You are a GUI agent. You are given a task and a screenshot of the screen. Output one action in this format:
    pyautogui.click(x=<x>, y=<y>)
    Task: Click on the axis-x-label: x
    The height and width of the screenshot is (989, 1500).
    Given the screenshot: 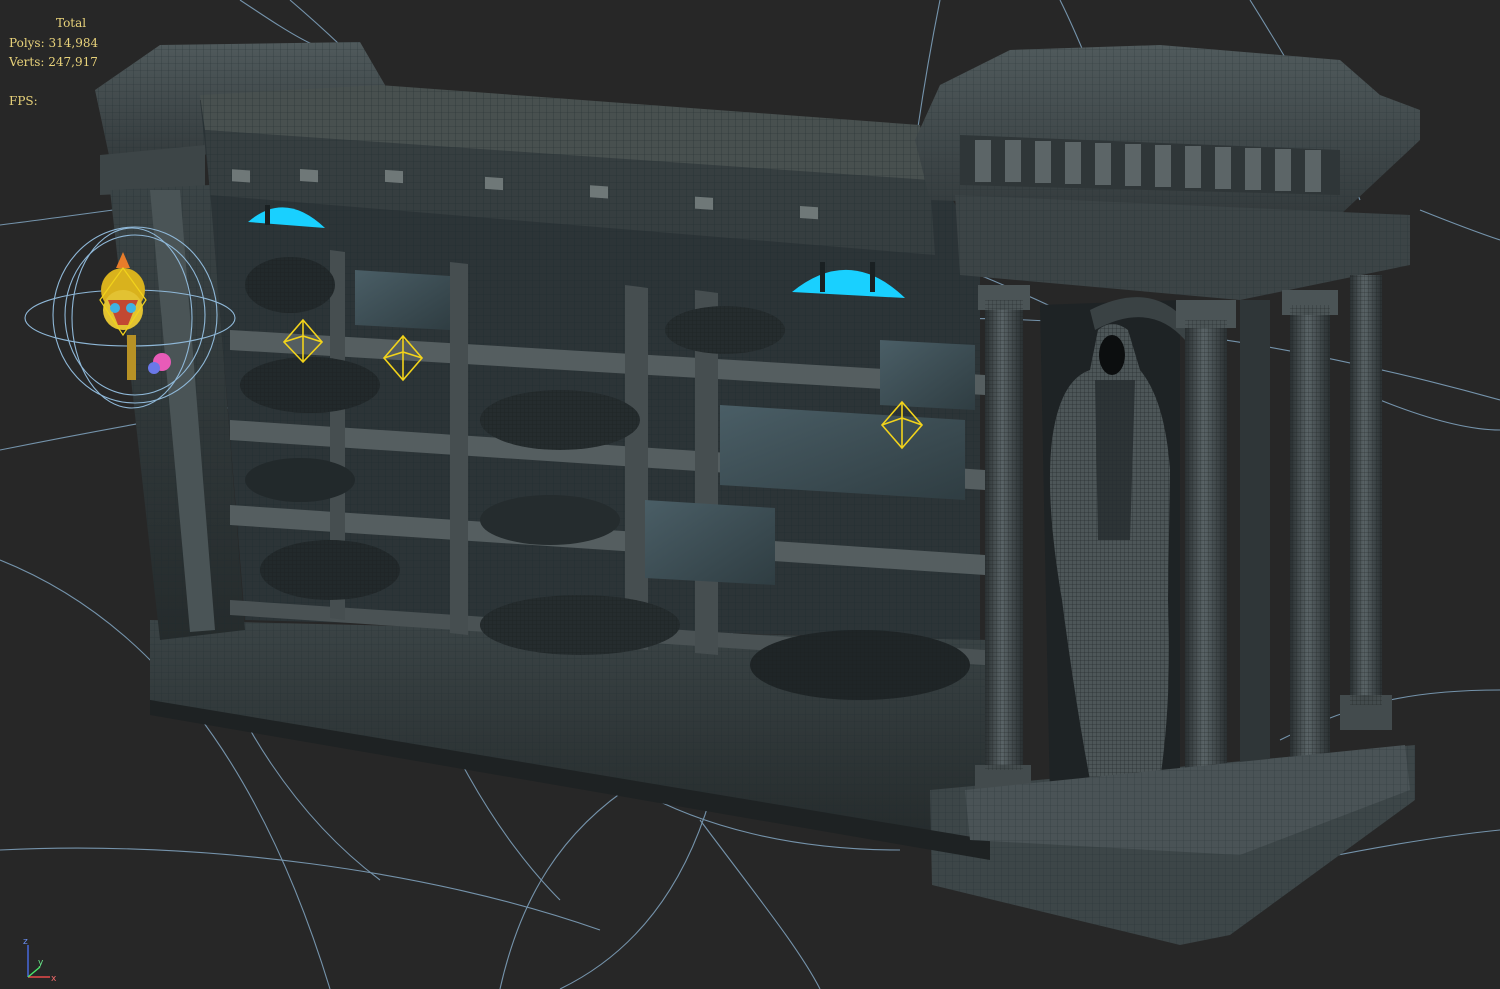 What is the action you would take?
    pyautogui.click(x=54, y=979)
    